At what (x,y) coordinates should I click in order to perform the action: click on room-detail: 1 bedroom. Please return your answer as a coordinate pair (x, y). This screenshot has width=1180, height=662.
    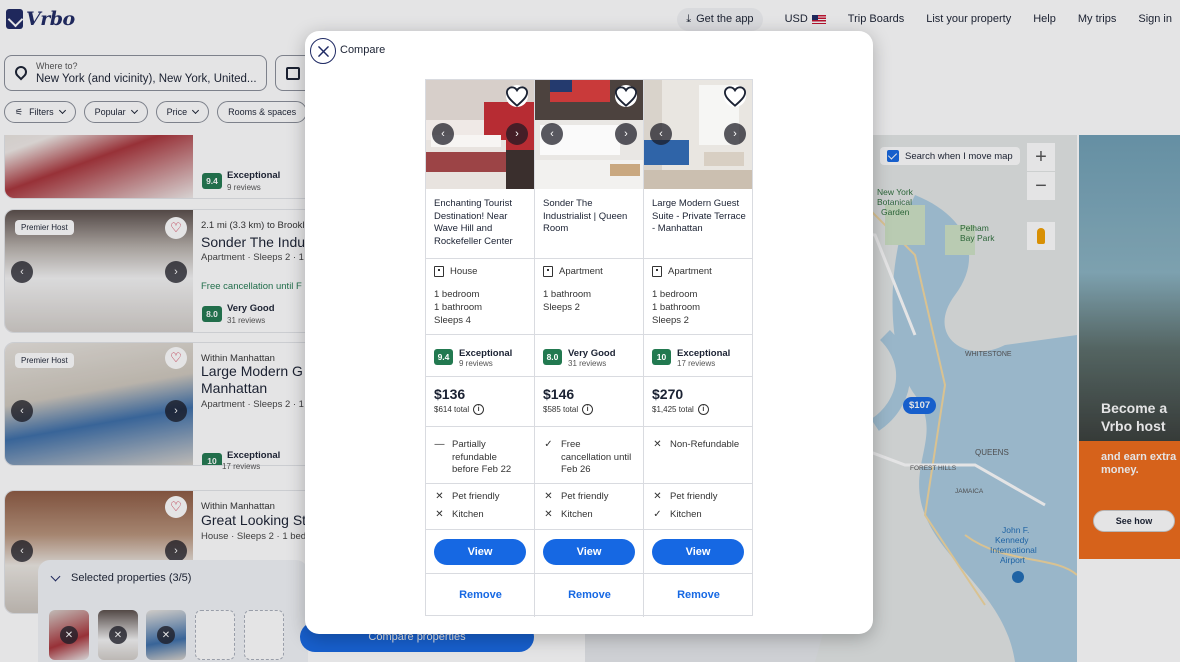
    Looking at the image, I should click on (675, 294).